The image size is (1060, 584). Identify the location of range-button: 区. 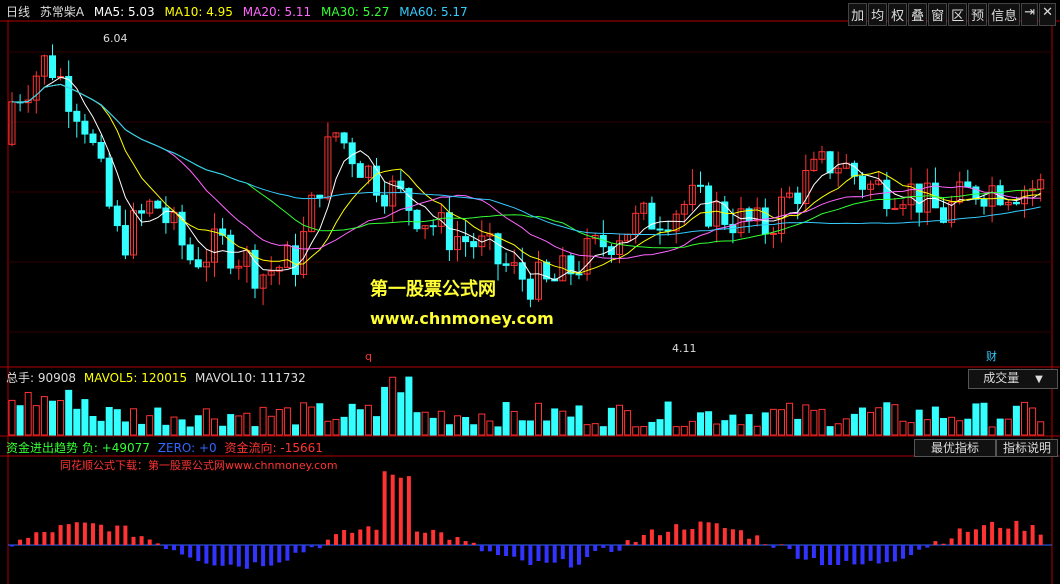
(958, 14).